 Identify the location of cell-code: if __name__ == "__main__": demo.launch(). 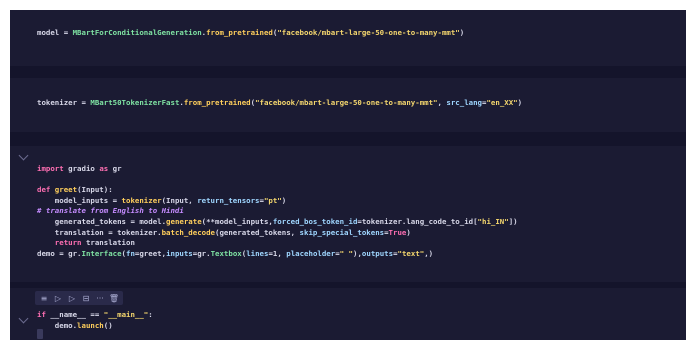
(95, 320).